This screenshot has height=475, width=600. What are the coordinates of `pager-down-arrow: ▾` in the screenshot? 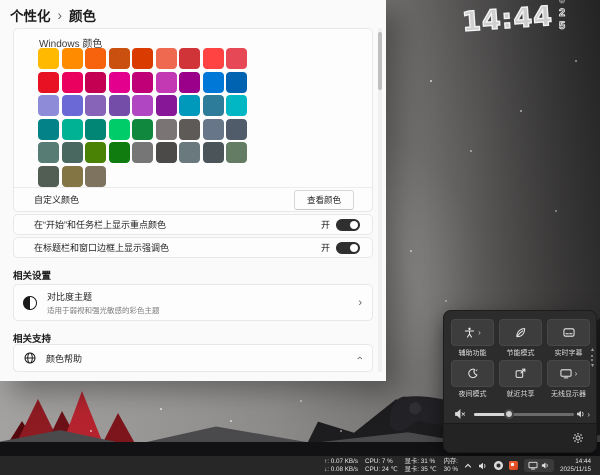 It's located at (592, 366).